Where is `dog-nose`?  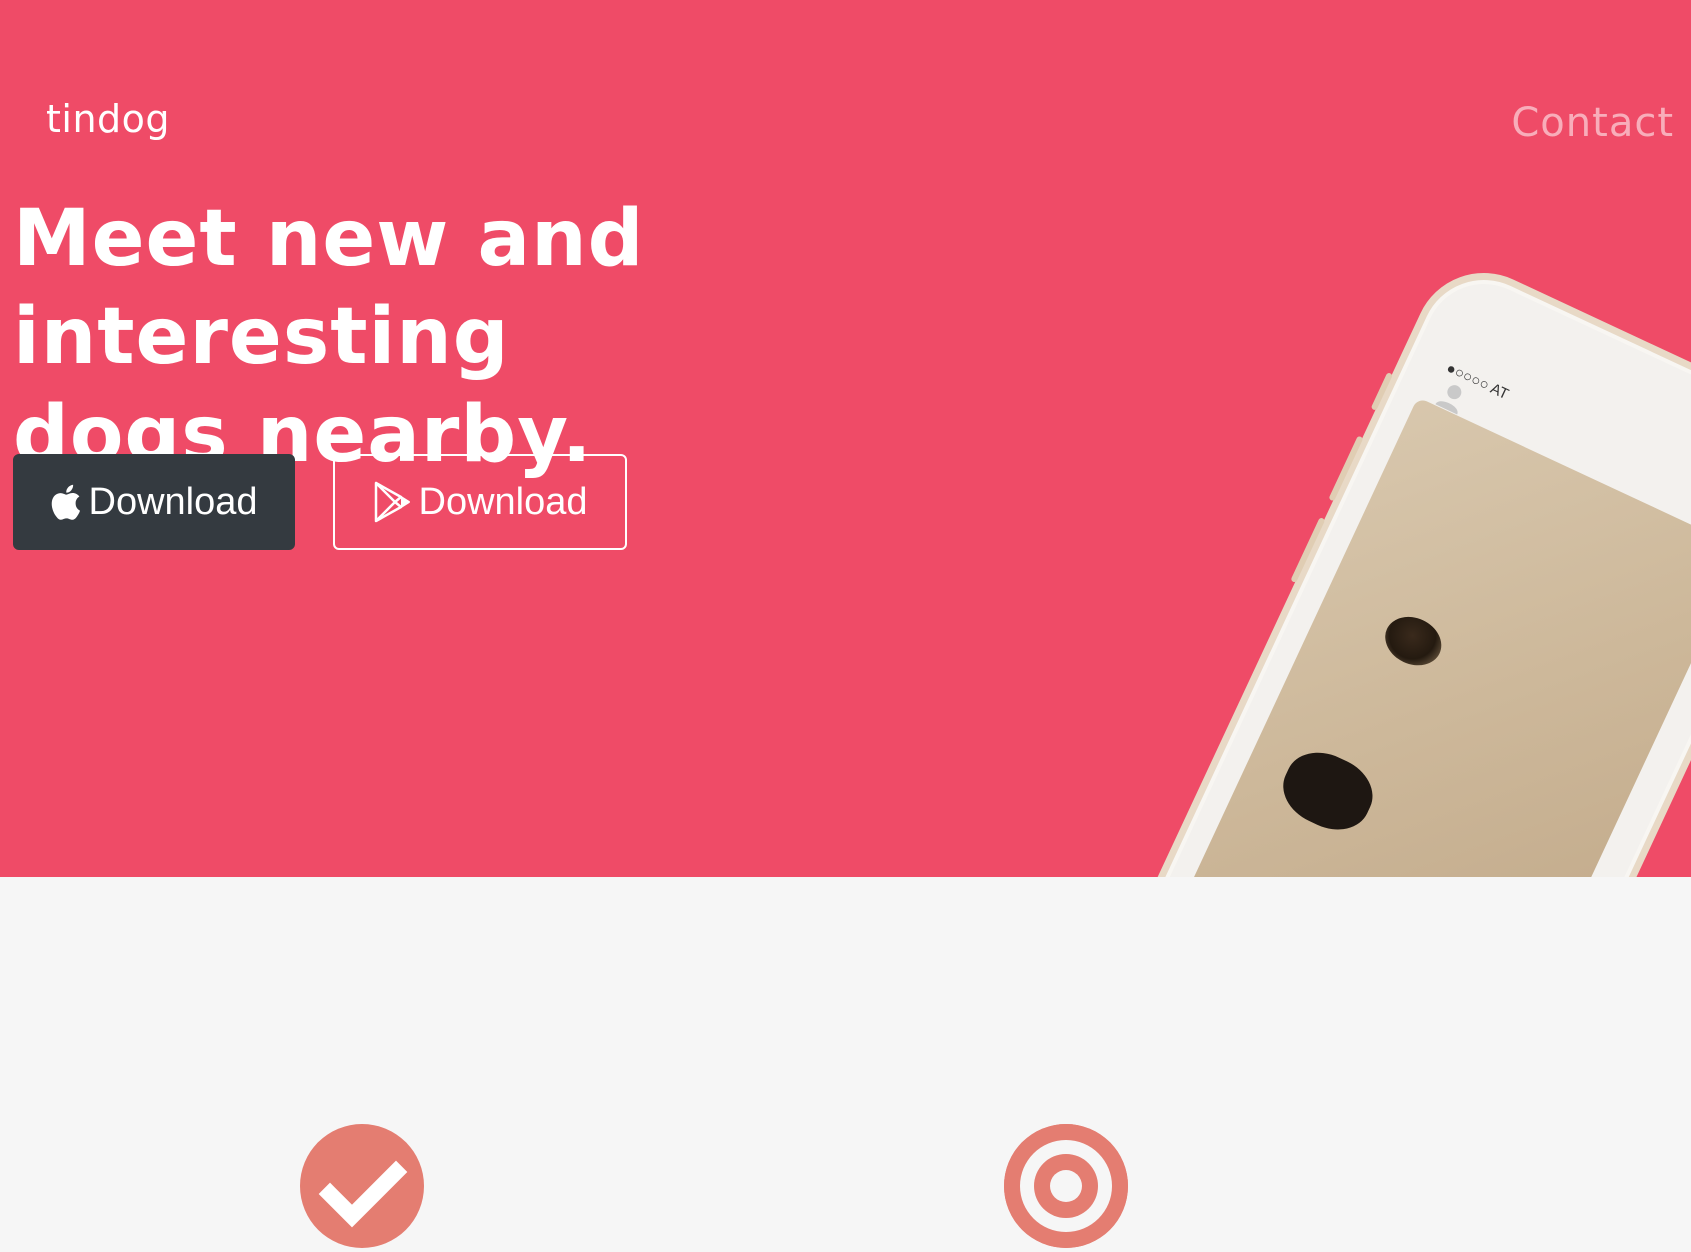 dog-nose is located at coordinates (1328, 791).